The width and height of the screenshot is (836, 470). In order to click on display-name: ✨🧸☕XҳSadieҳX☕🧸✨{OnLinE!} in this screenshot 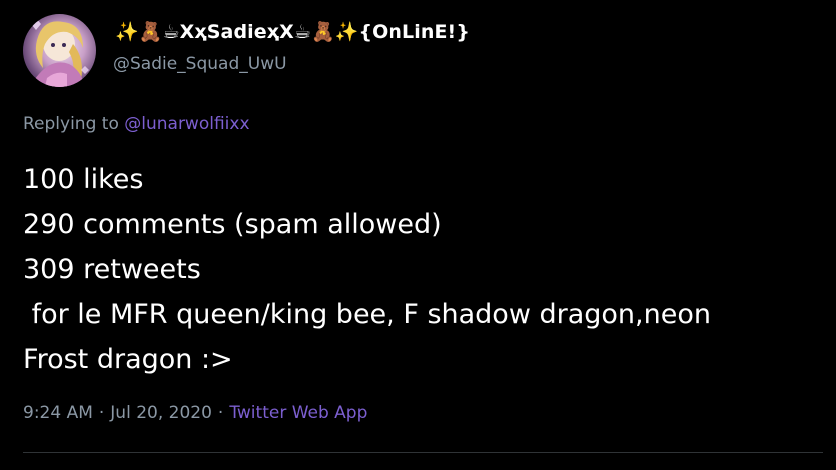, I will do `click(292, 31)`.